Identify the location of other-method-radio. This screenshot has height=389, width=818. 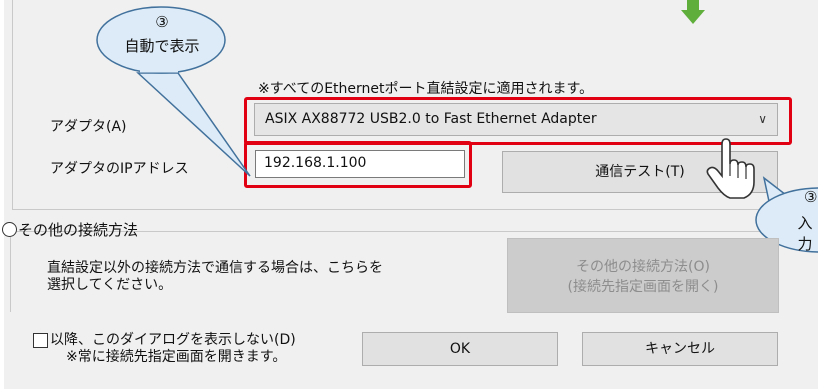
(9, 229).